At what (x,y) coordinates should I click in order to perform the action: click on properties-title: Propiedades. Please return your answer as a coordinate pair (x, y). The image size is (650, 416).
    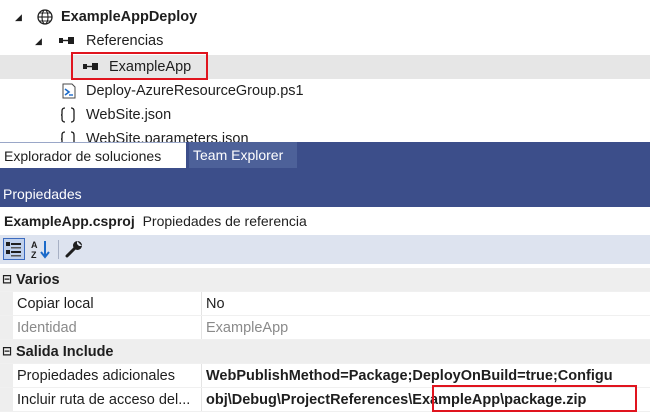
    Looking at the image, I should click on (325, 194).